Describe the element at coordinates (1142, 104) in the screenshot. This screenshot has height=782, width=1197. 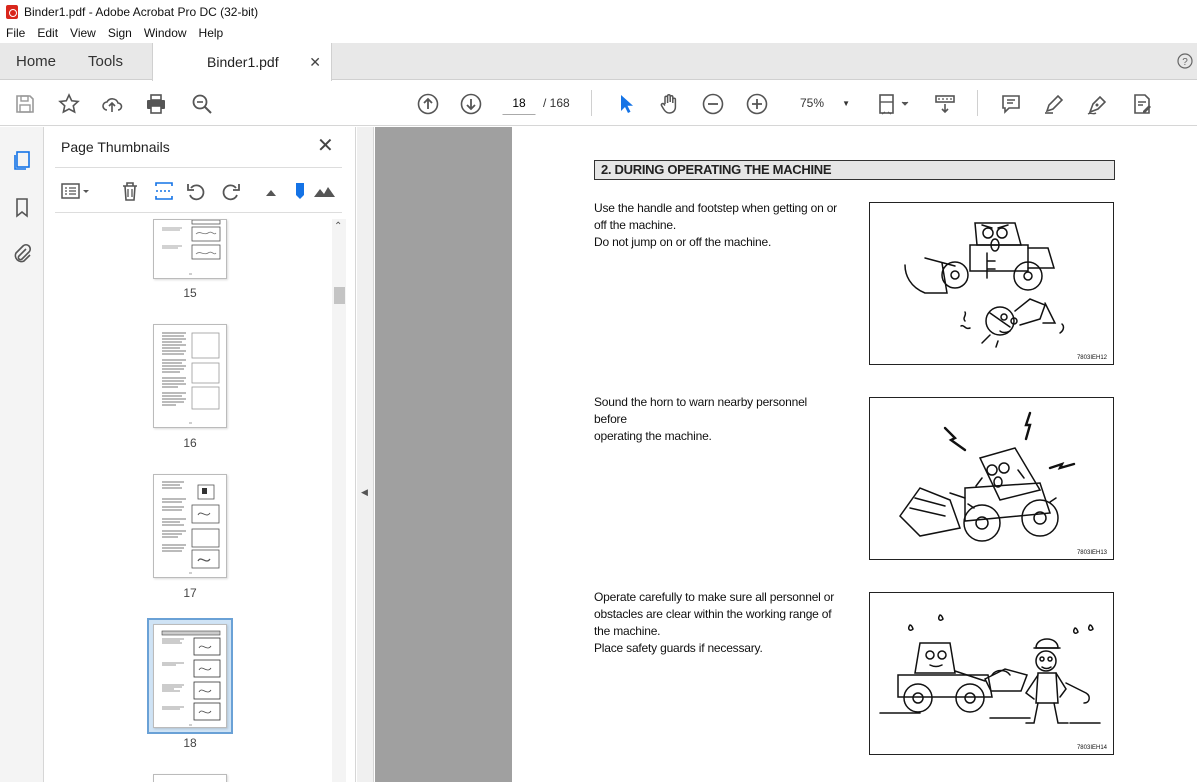
I see `edit-pdf-icon` at that location.